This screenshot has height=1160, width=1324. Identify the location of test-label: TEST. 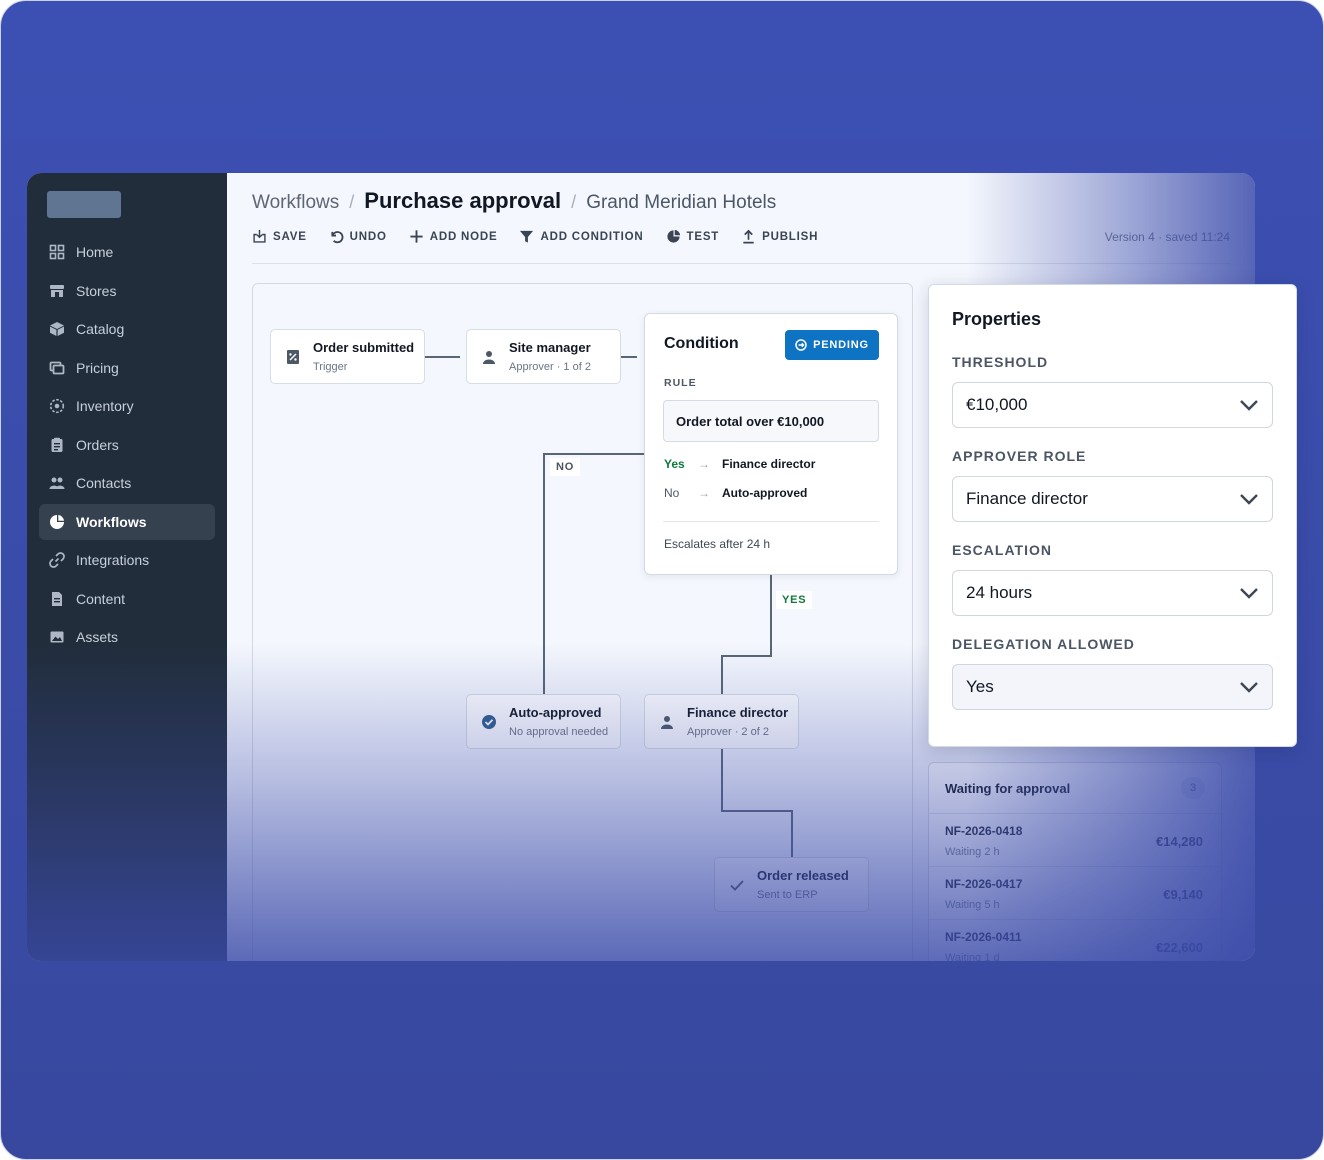
(703, 236).